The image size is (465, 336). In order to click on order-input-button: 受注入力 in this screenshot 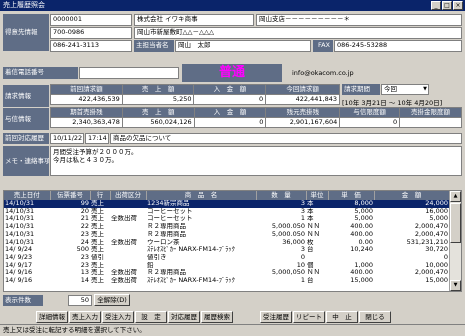, I will do `click(118, 317)`.